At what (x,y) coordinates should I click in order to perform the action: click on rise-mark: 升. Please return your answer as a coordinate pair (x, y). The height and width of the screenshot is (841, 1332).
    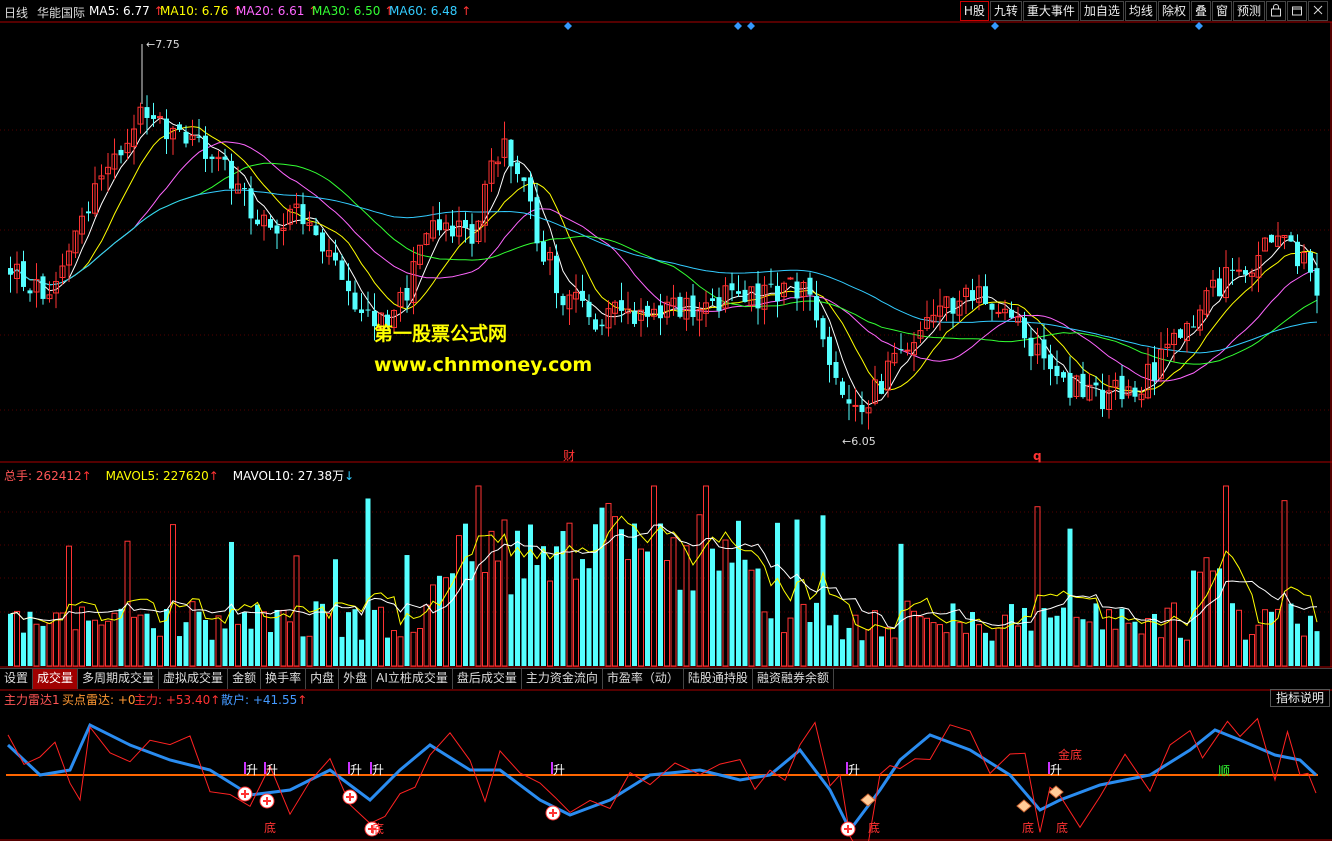
    Looking at the image, I should click on (252, 770).